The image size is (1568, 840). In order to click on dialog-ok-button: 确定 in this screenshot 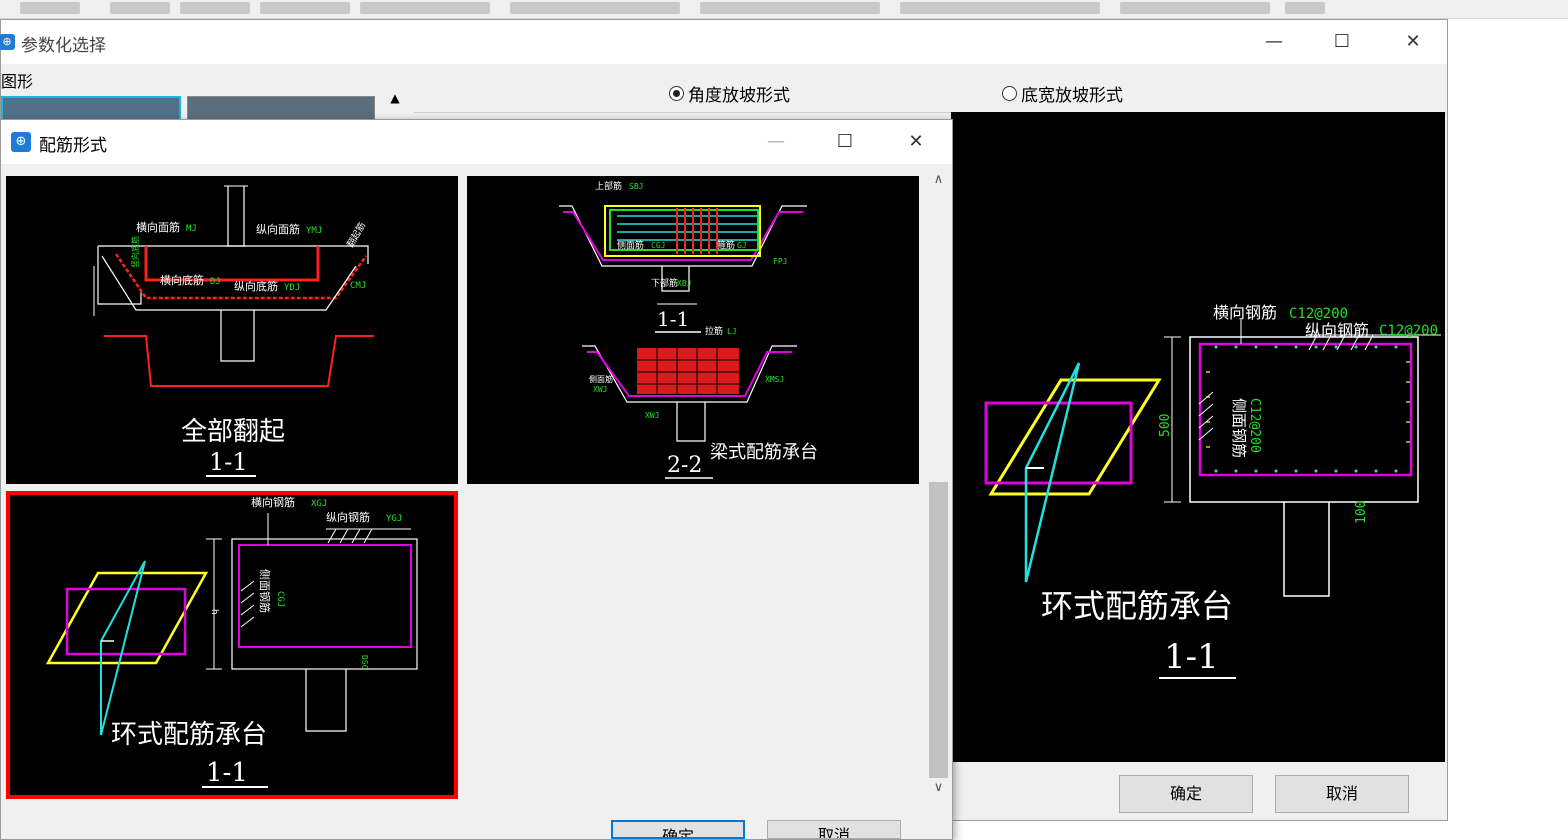, I will do `click(678, 829)`.